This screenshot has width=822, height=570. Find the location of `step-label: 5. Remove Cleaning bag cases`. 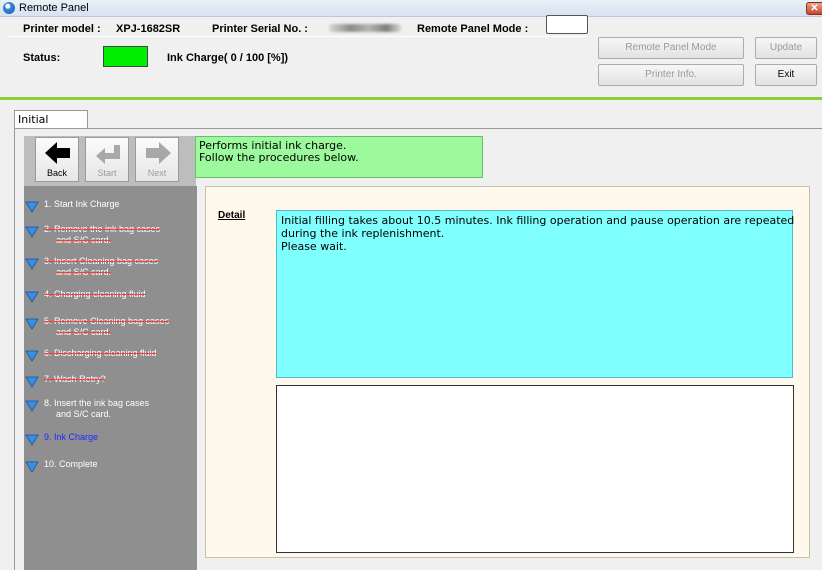

step-label: 5. Remove Cleaning bag cases is located at coordinates (107, 321).